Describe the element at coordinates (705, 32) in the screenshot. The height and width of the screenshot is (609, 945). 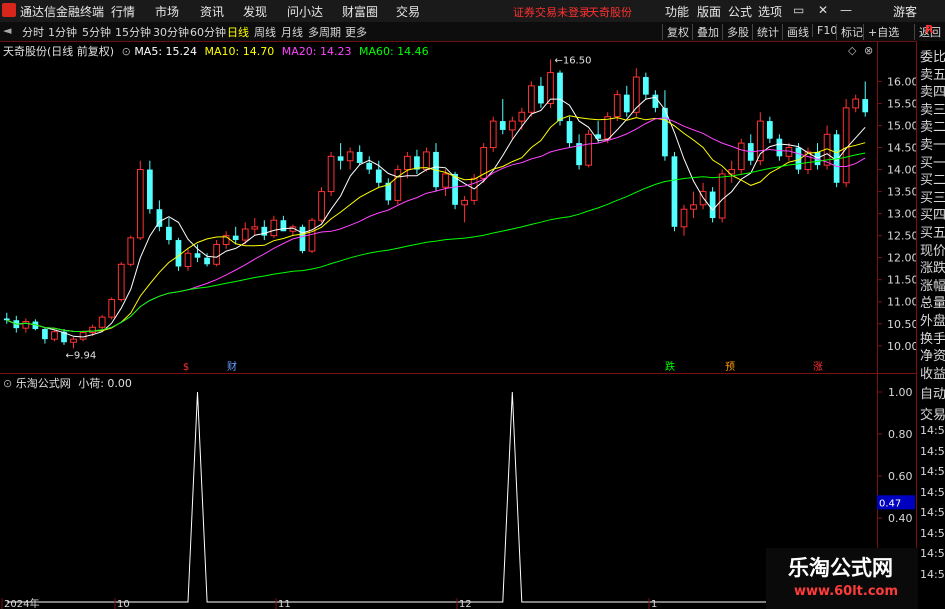
I see `button-diejia: 叠加` at that location.